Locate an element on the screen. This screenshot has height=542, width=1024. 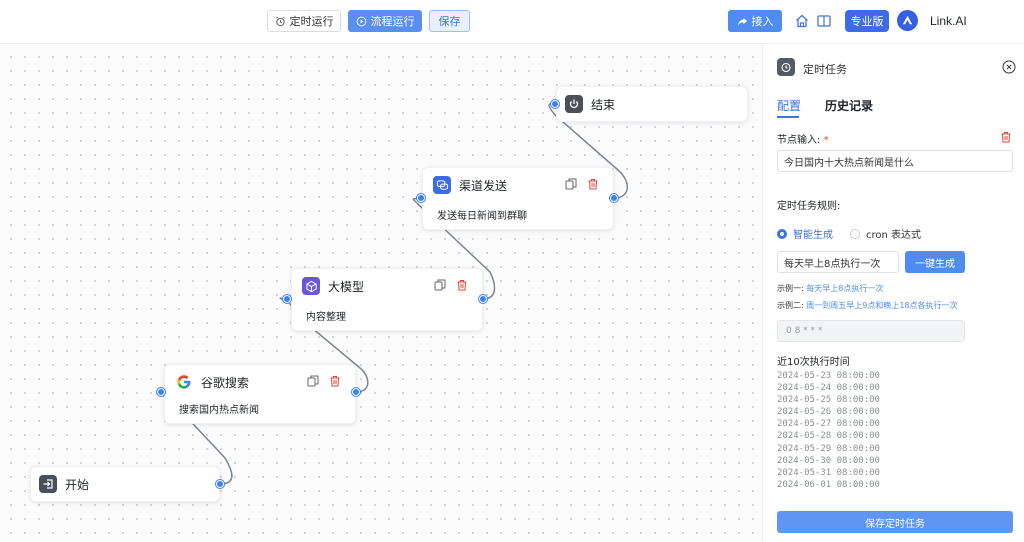
example-2-label: 示例二: is located at coordinates (790, 305).